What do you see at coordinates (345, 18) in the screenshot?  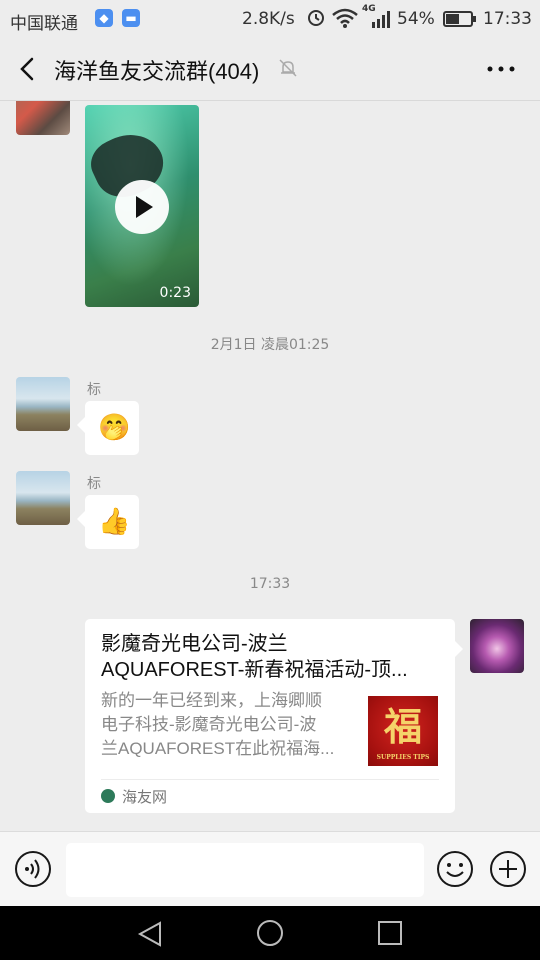 I see `wifi-icon` at bounding box center [345, 18].